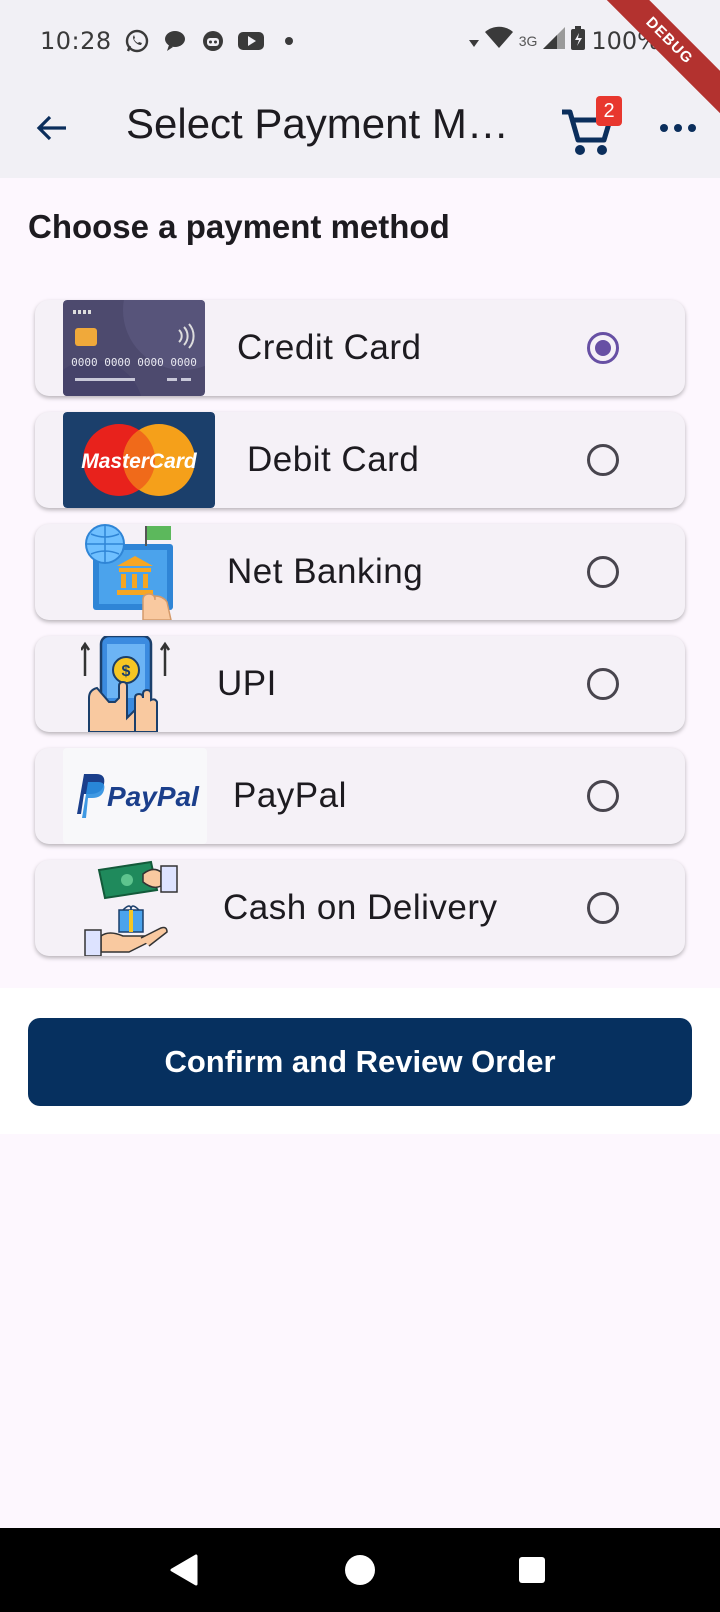  What do you see at coordinates (360, 796) in the screenshot?
I see `payment-option-paypal: PayPal PayPal` at bounding box center [360, 796].